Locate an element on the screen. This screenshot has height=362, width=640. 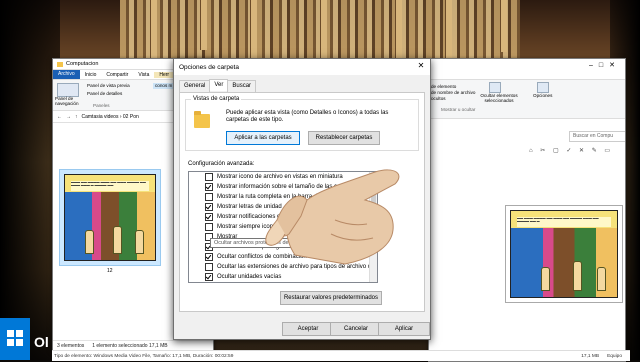
preview-pane-label: Panel de vista previa is located at coordinates (108, 85).